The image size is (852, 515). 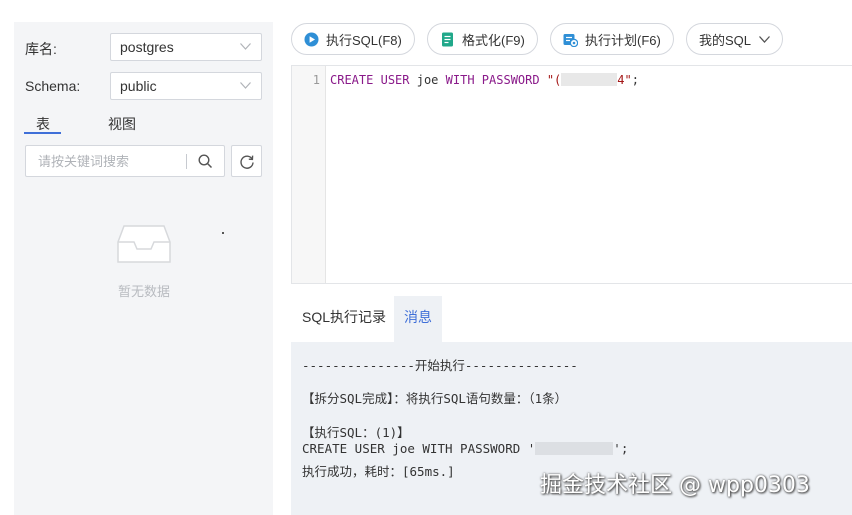 I want to click on keyword-password: PASSWORD, so click(x=510, y=80).